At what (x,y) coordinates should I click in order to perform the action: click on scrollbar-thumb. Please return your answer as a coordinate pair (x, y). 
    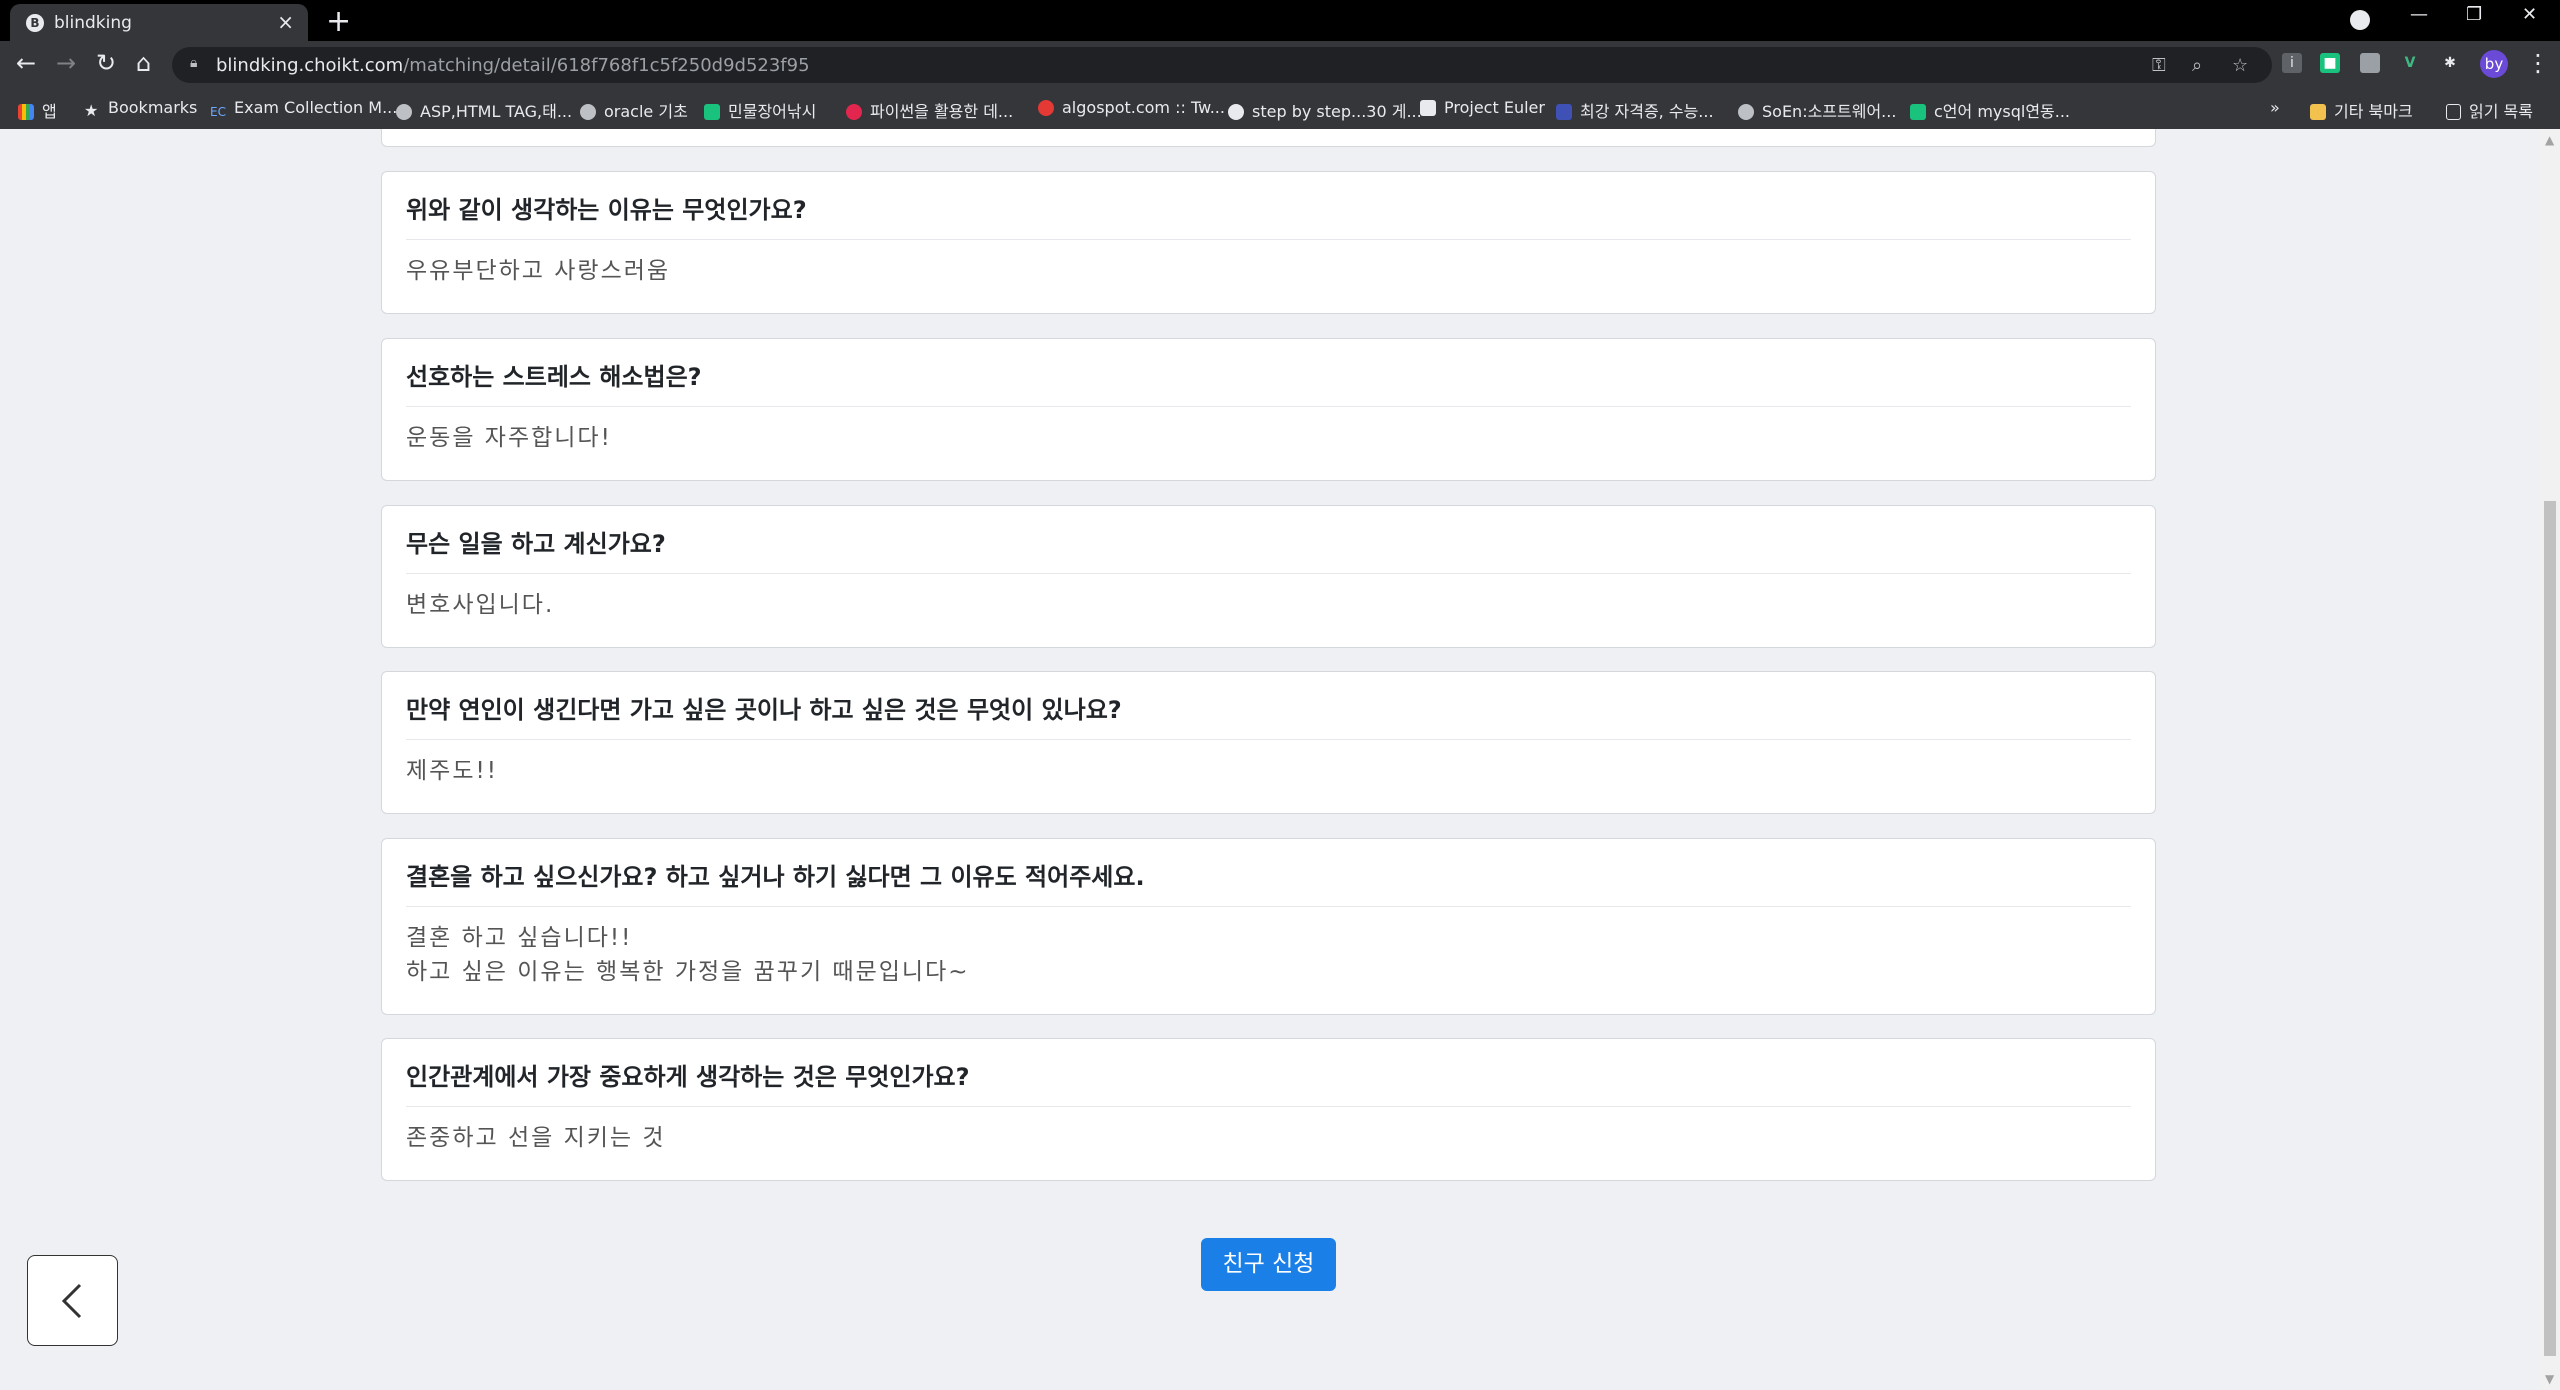
    Looking at the image, I should click on (2550, 928).